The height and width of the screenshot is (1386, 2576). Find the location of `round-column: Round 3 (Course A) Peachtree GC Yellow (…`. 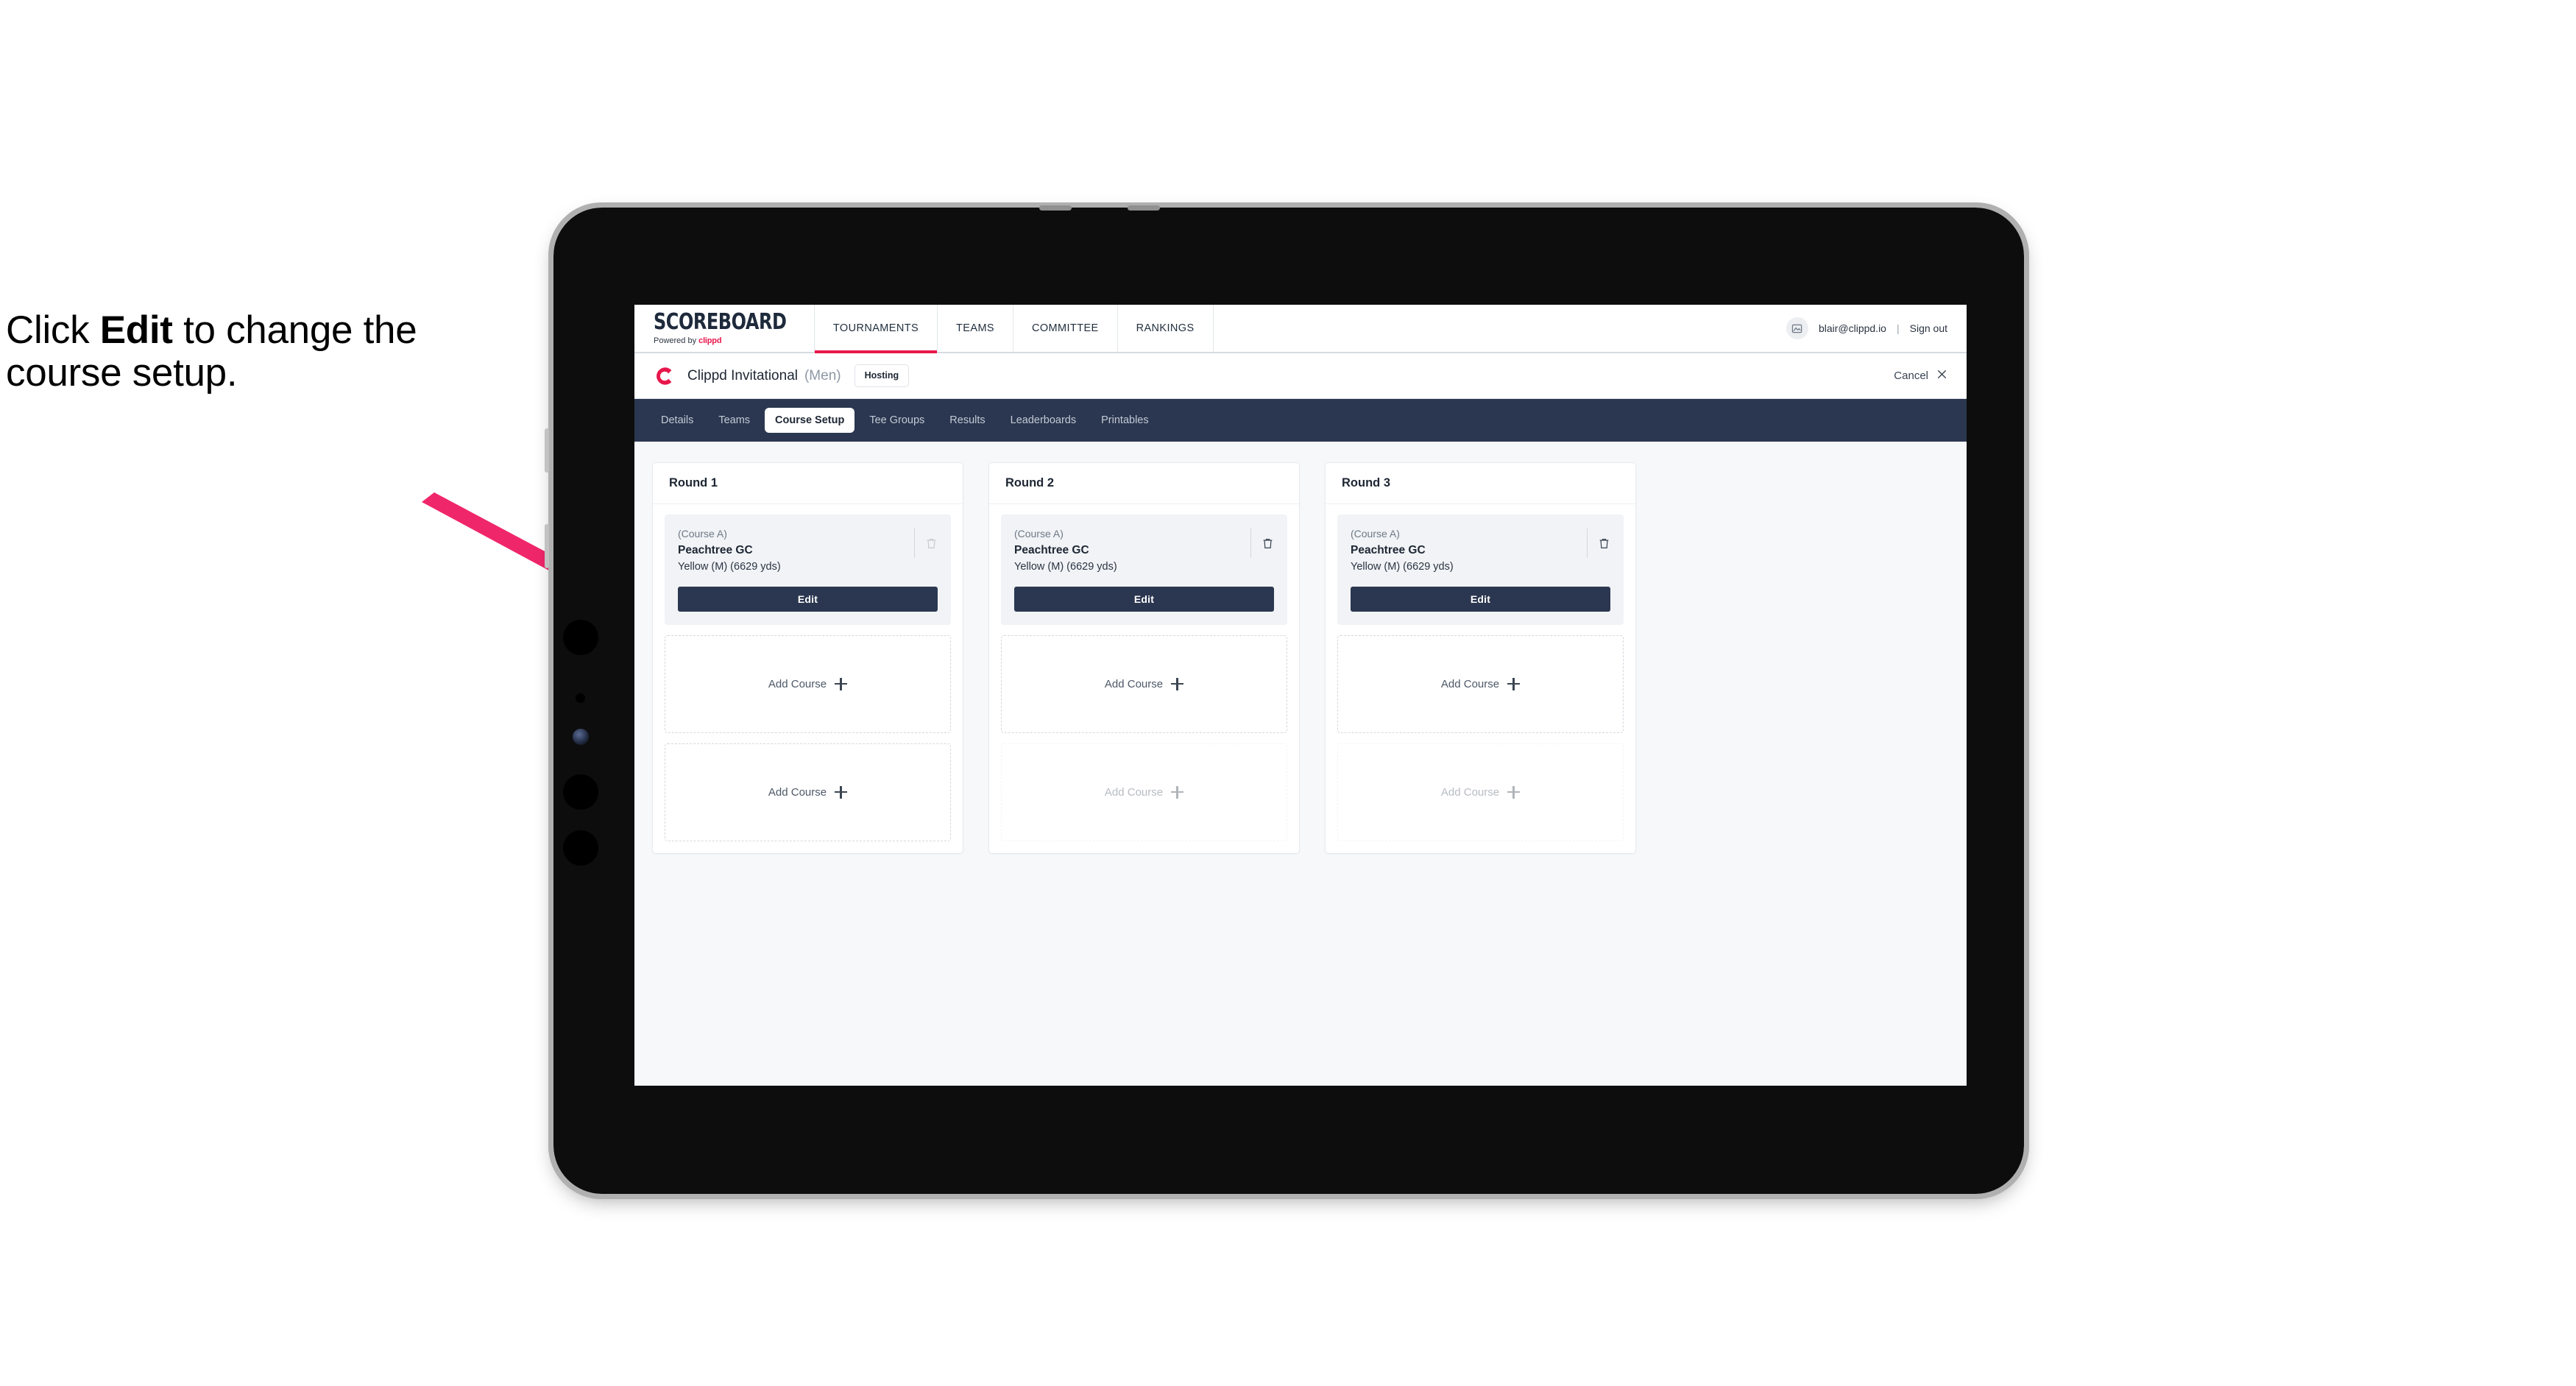

round-column: Round 3 (Course A) Peachtree GC Yellow (… is located at coordinates (1480, 658).